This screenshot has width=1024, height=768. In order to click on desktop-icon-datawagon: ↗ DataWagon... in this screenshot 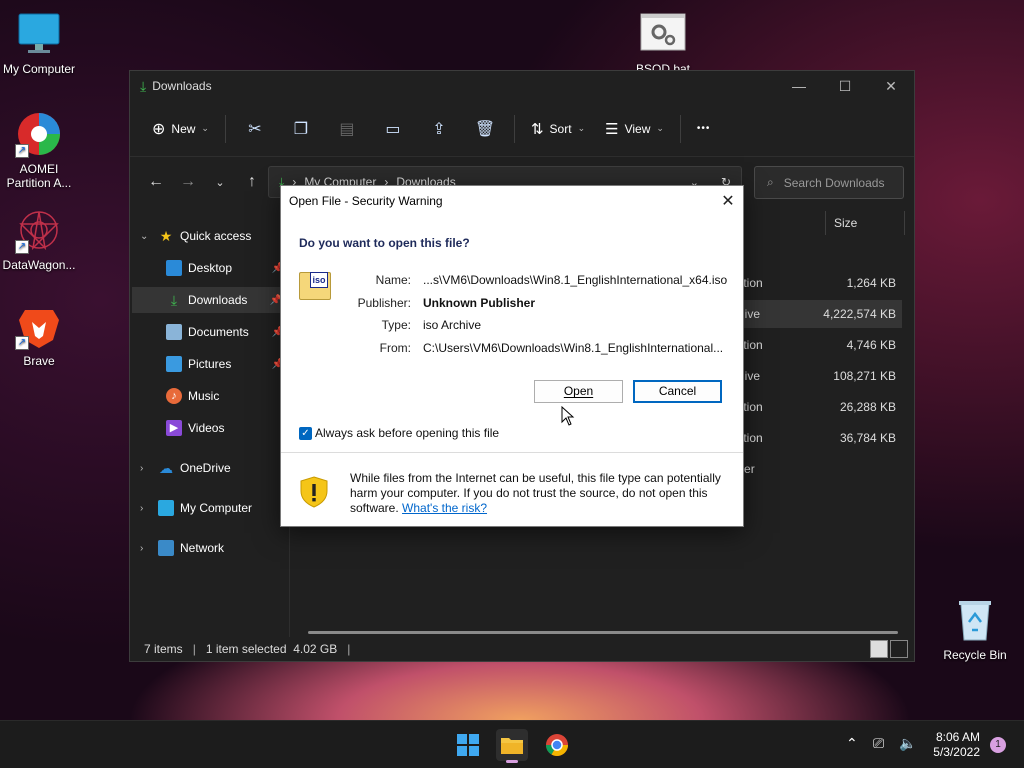, I will do `click(40, 239)`.